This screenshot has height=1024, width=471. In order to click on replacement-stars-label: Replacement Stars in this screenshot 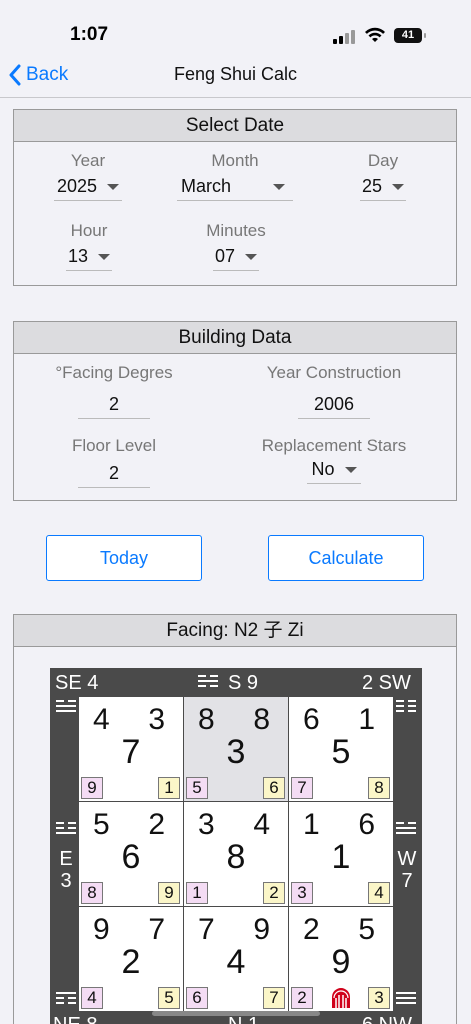, I will do `click(334, 445)`.